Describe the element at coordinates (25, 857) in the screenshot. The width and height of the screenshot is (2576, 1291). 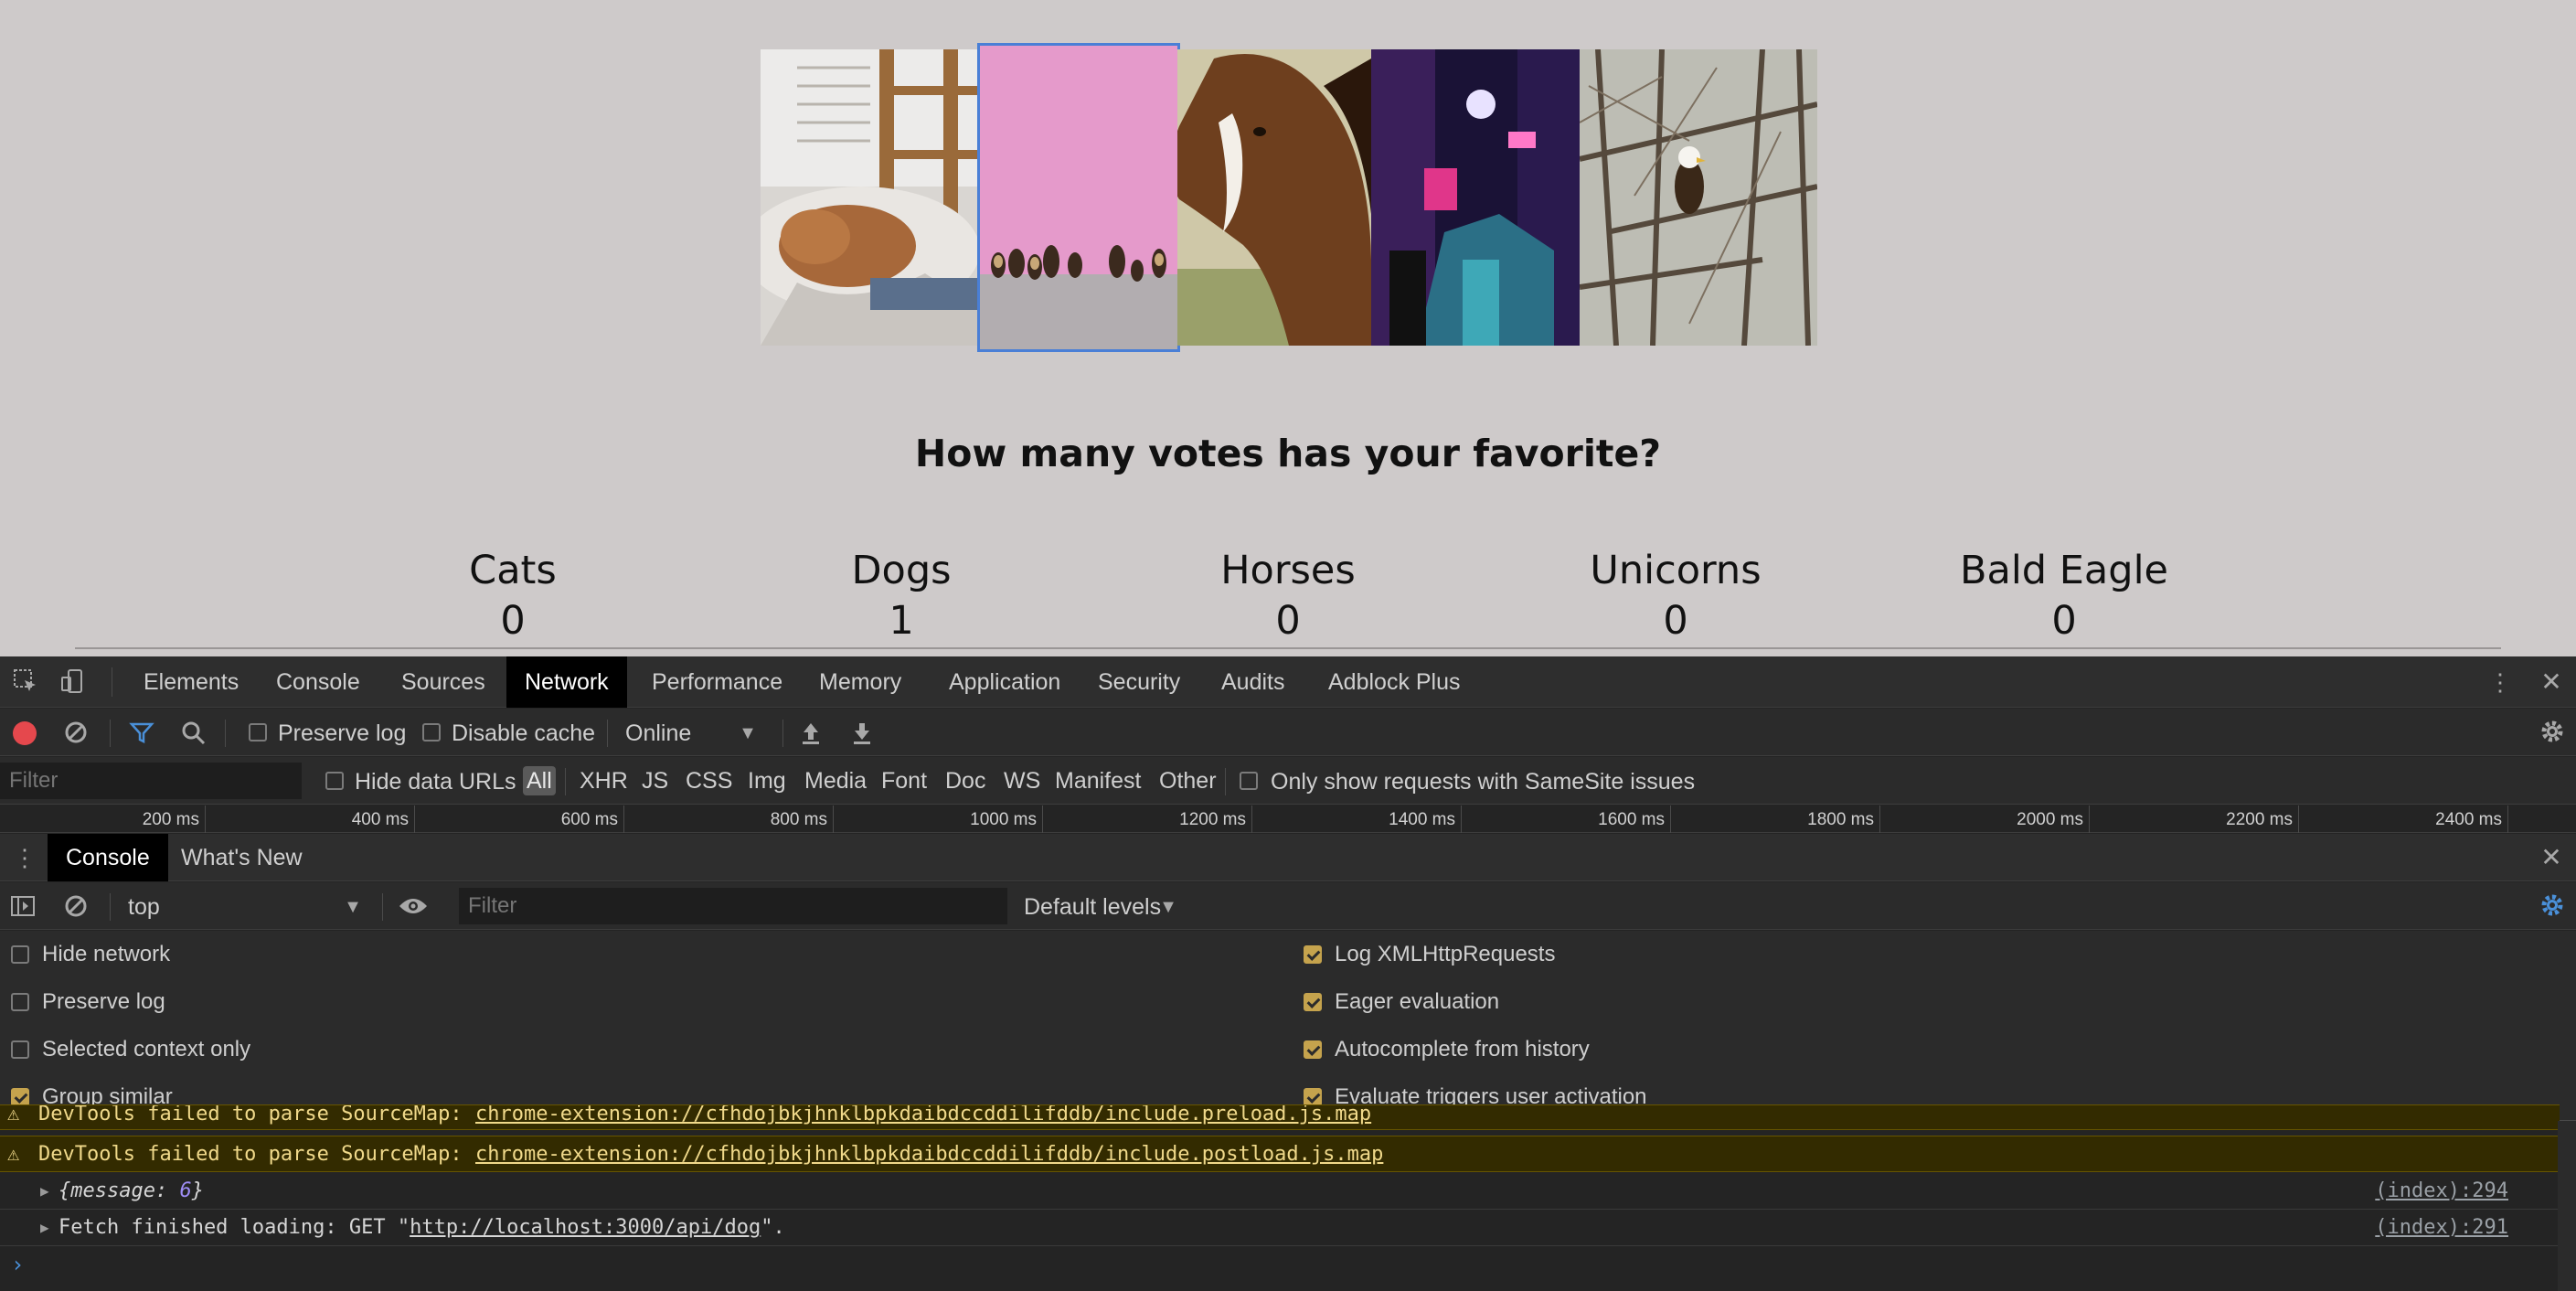
I see `drawer-menu-icon: ⋮` at that location.